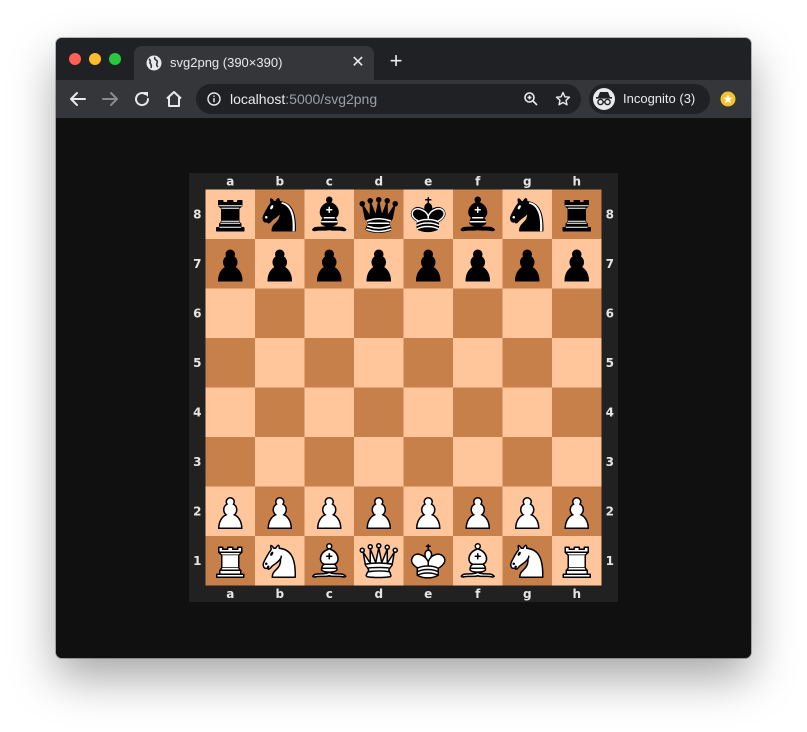 Image resolution: width=807 pixels, height=732 pixels. I want to click on square-b6, so click(280, 313).